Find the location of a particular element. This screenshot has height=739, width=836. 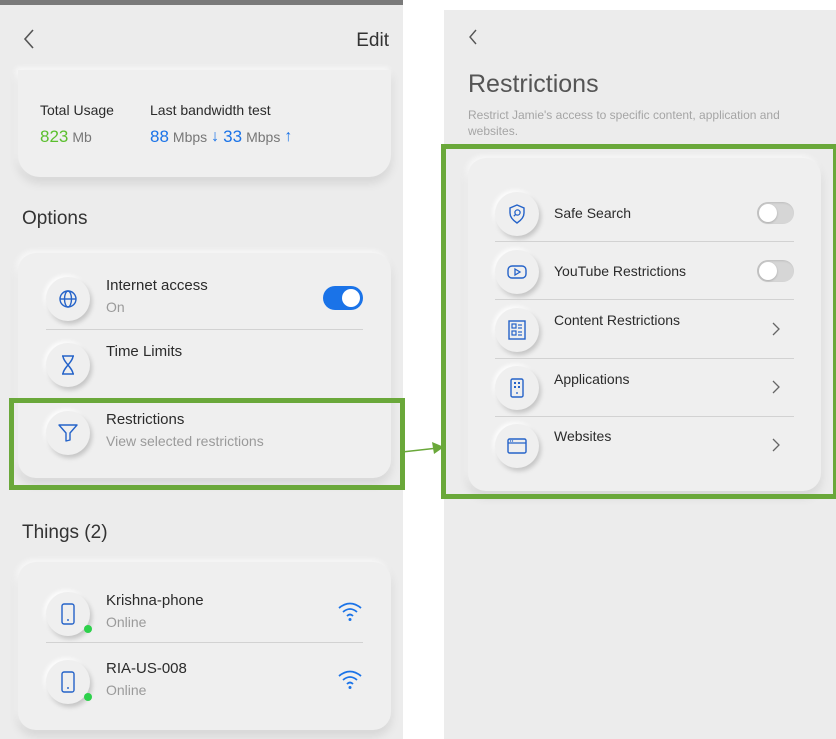

device-name: RIA-US-008 is located at coordinates (146, 668).